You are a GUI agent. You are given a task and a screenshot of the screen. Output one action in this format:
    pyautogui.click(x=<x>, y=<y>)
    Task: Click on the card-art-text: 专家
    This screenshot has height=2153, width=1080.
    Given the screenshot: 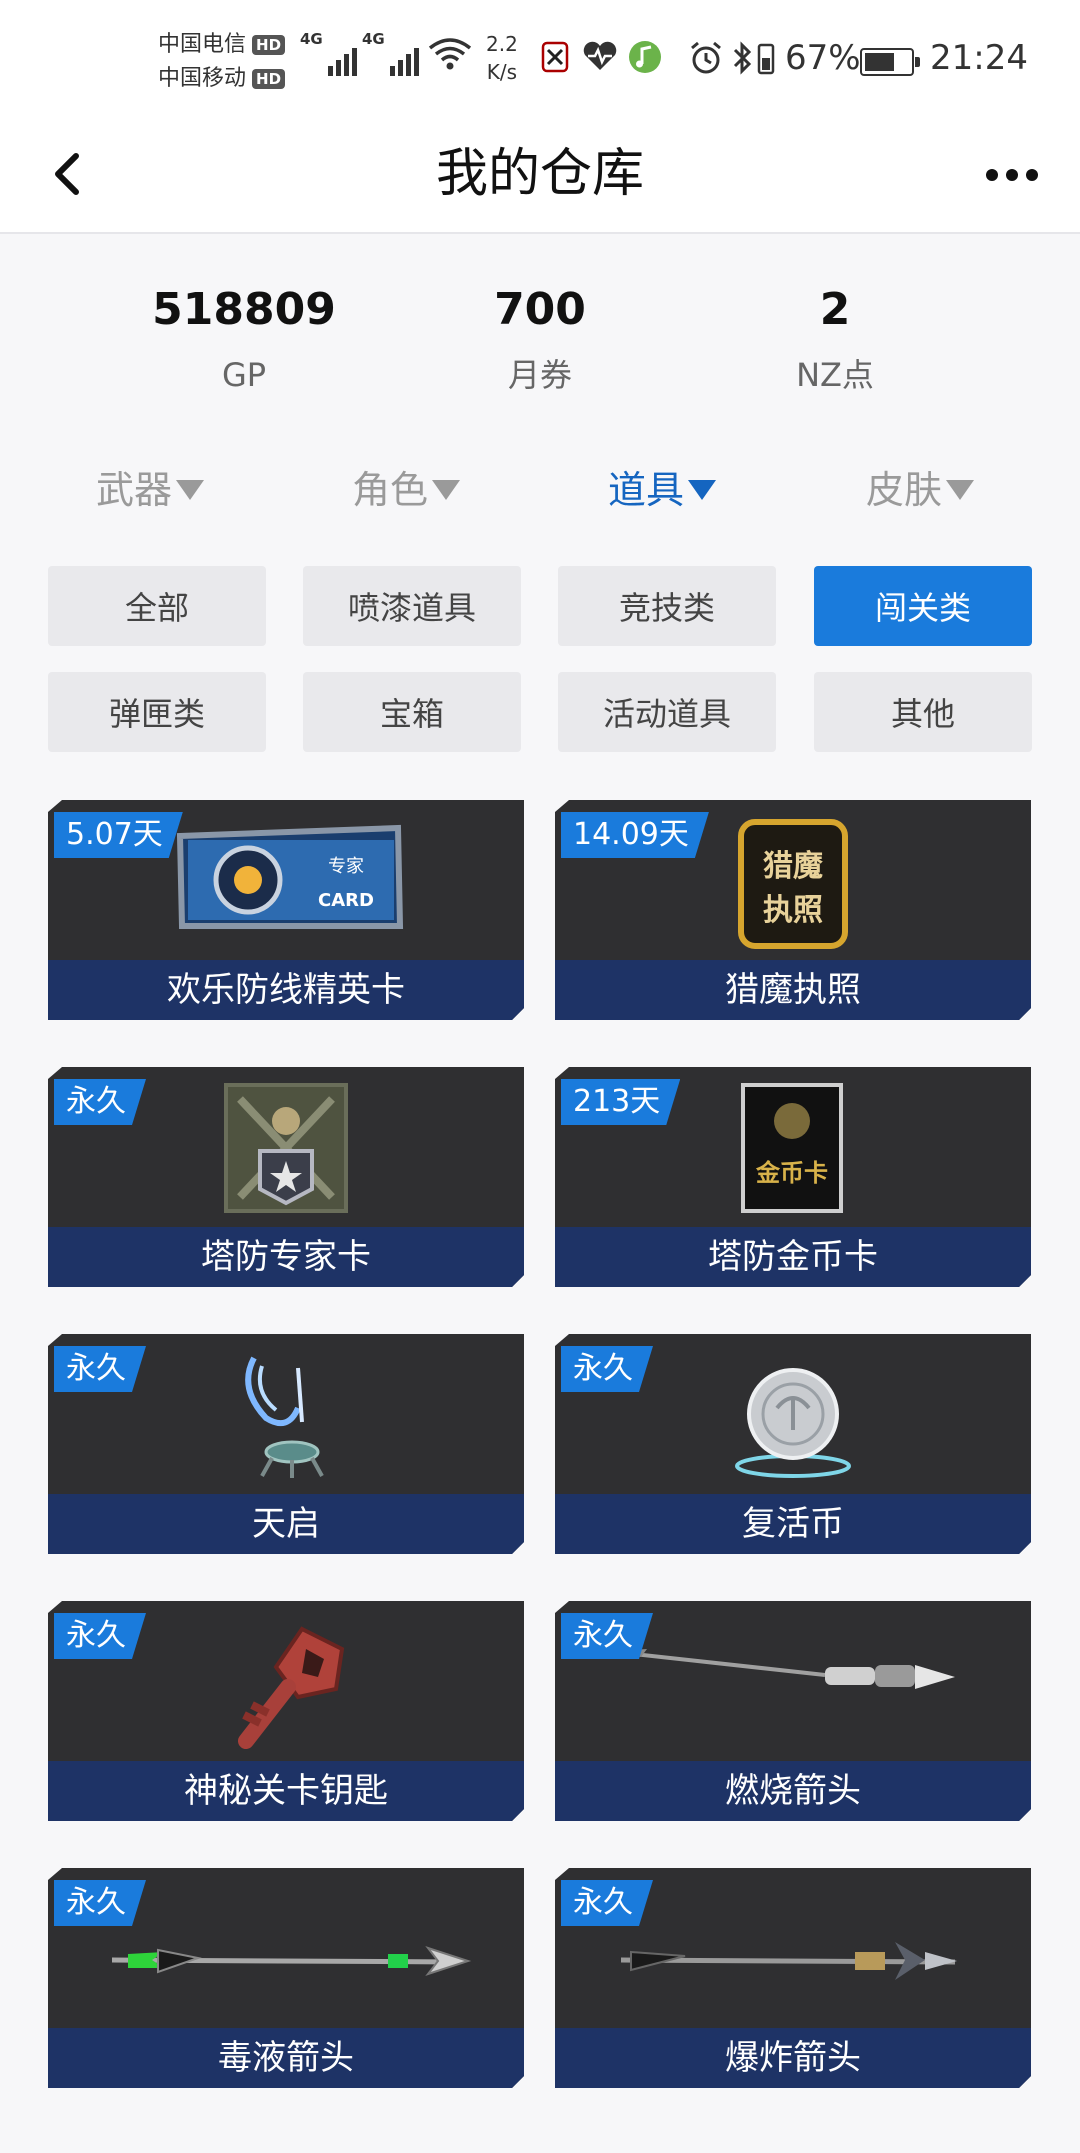 What is the action you would take?
    pyautogui.click(x=346, y=866)
    